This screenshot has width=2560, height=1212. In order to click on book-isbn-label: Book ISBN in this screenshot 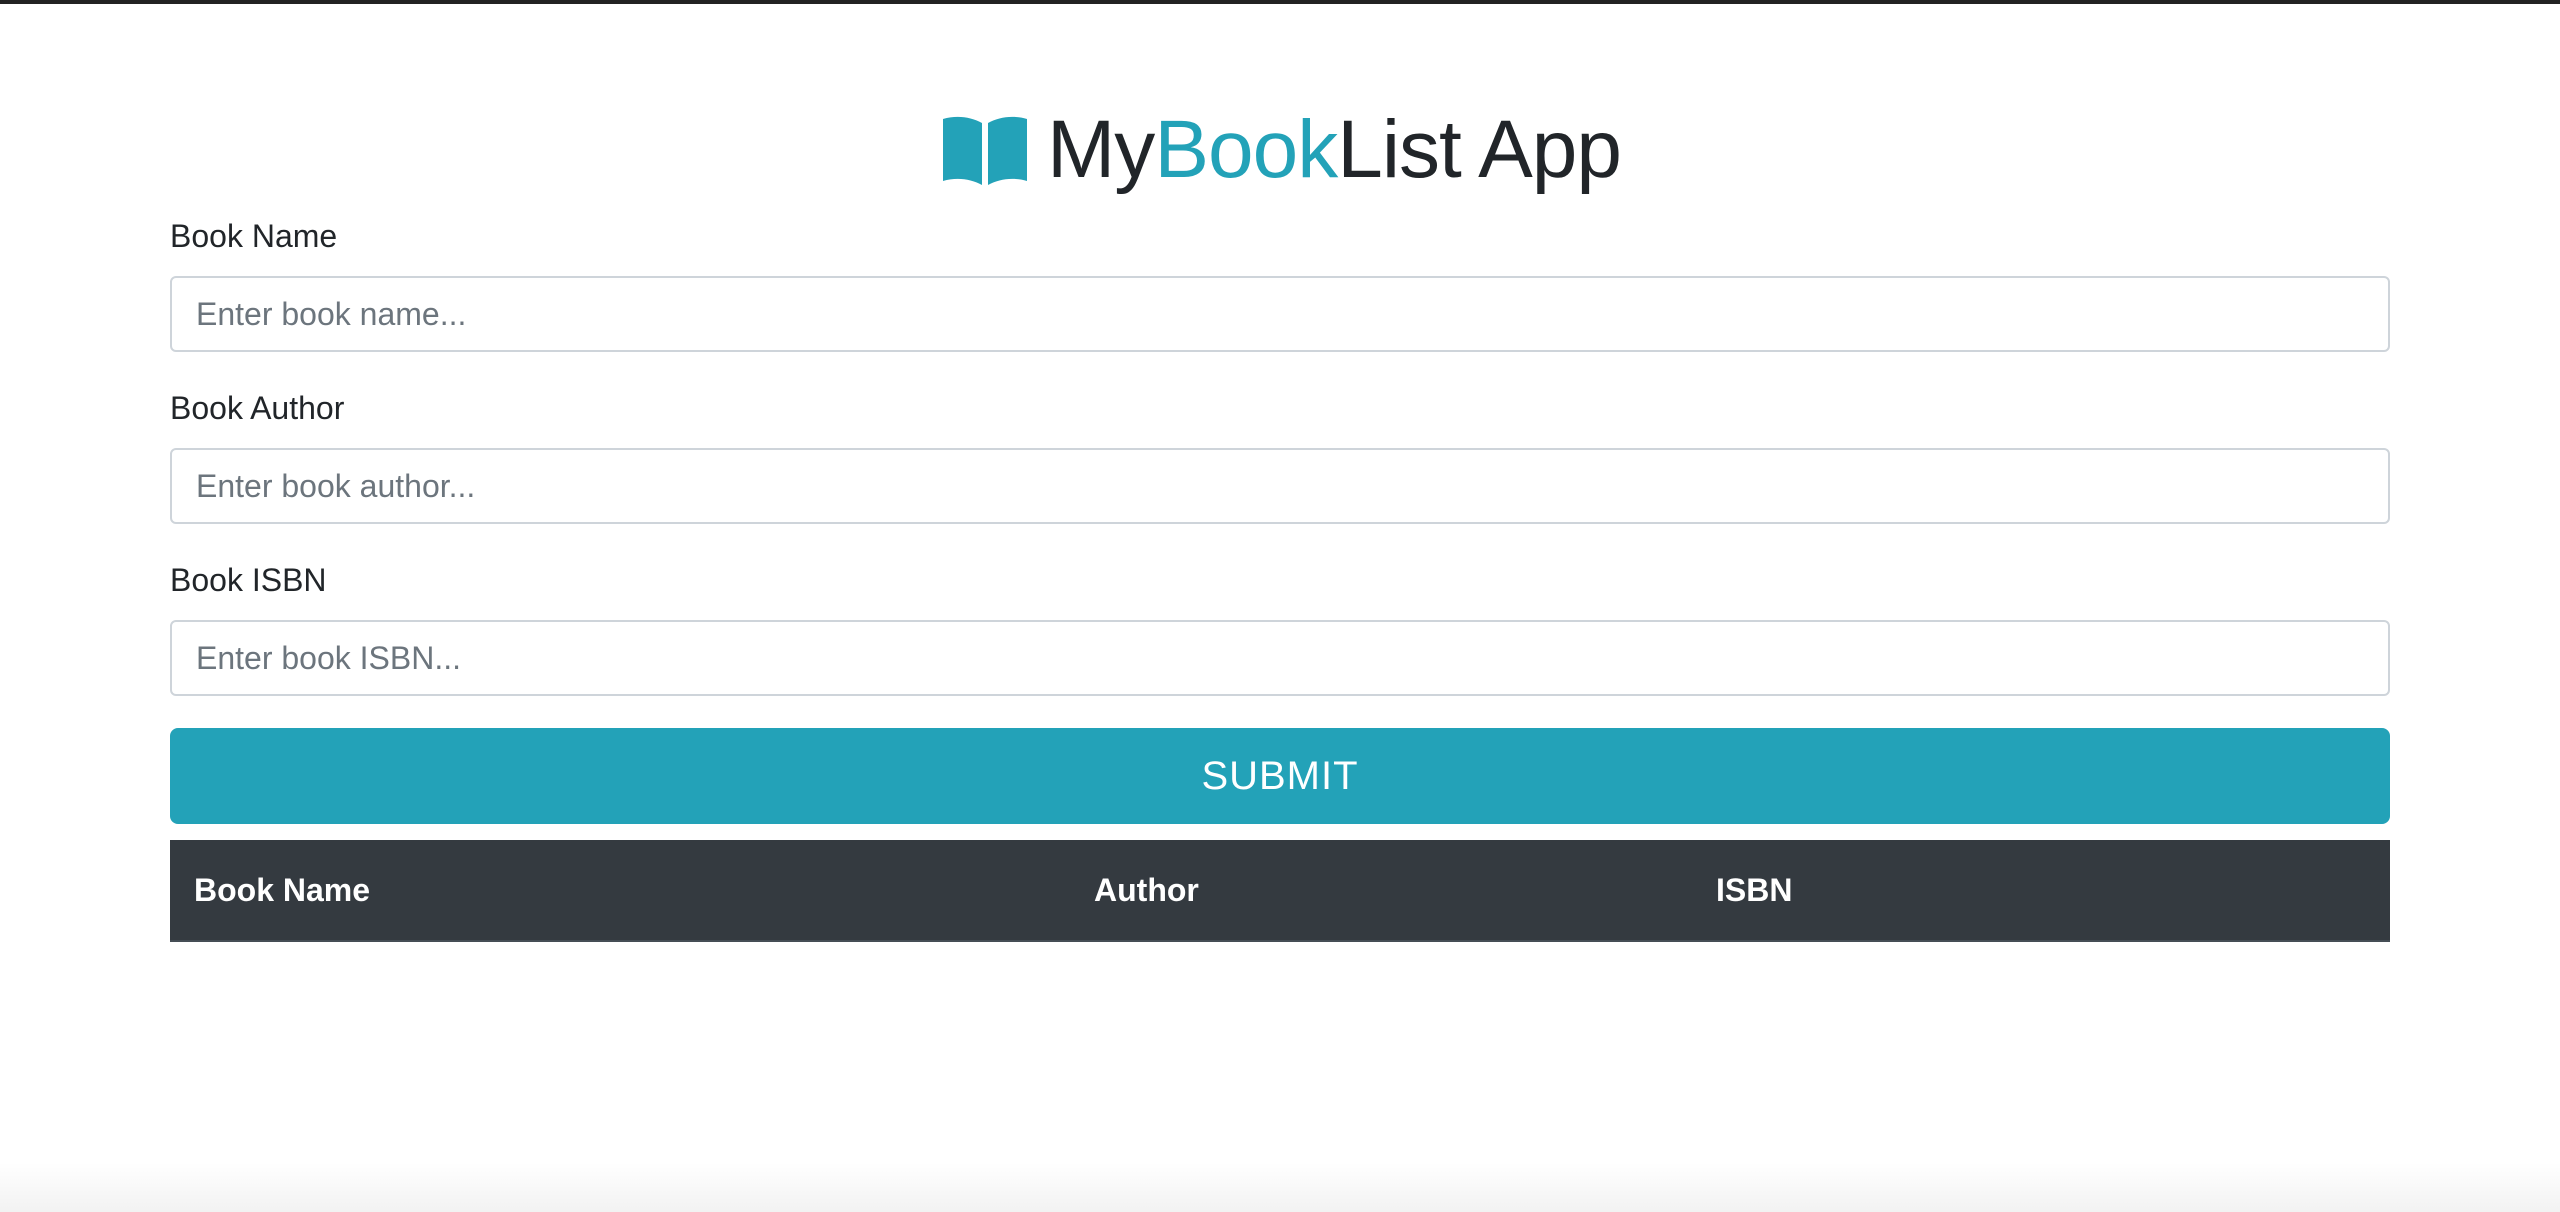, I will do `click(248, 580)`.